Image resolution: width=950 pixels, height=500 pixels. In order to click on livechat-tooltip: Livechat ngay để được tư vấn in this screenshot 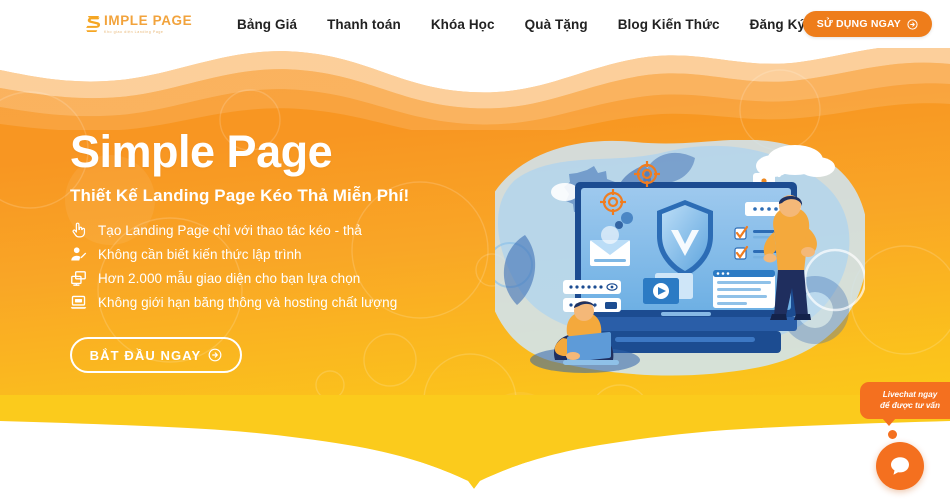, I will do `click(905, 404)`.